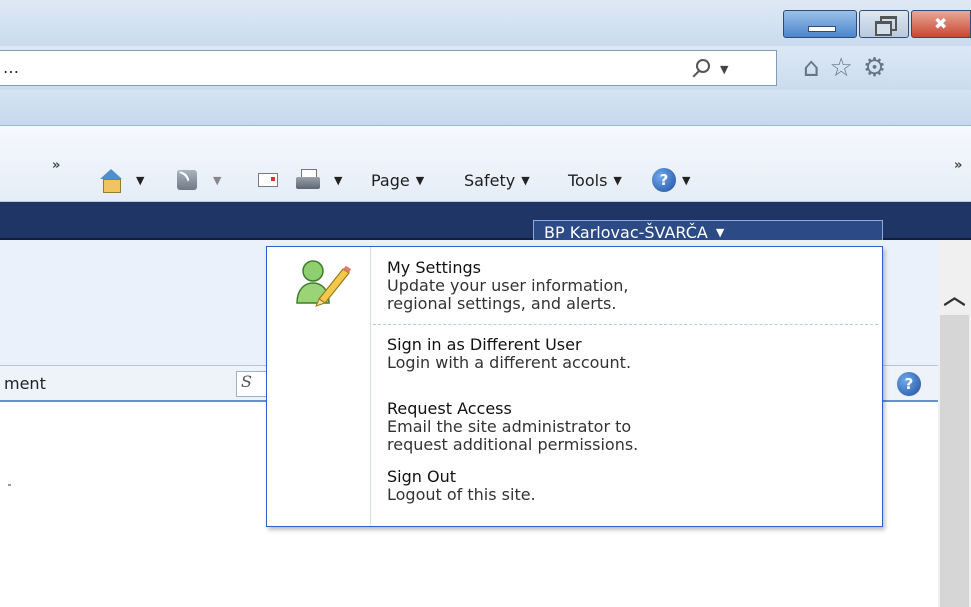 Image resolution: width=971 pixels, height=607 pixels. Describe the element at coordinates (874, 68) in the screenshot. I see `gear-icon: ⚙` at that location.